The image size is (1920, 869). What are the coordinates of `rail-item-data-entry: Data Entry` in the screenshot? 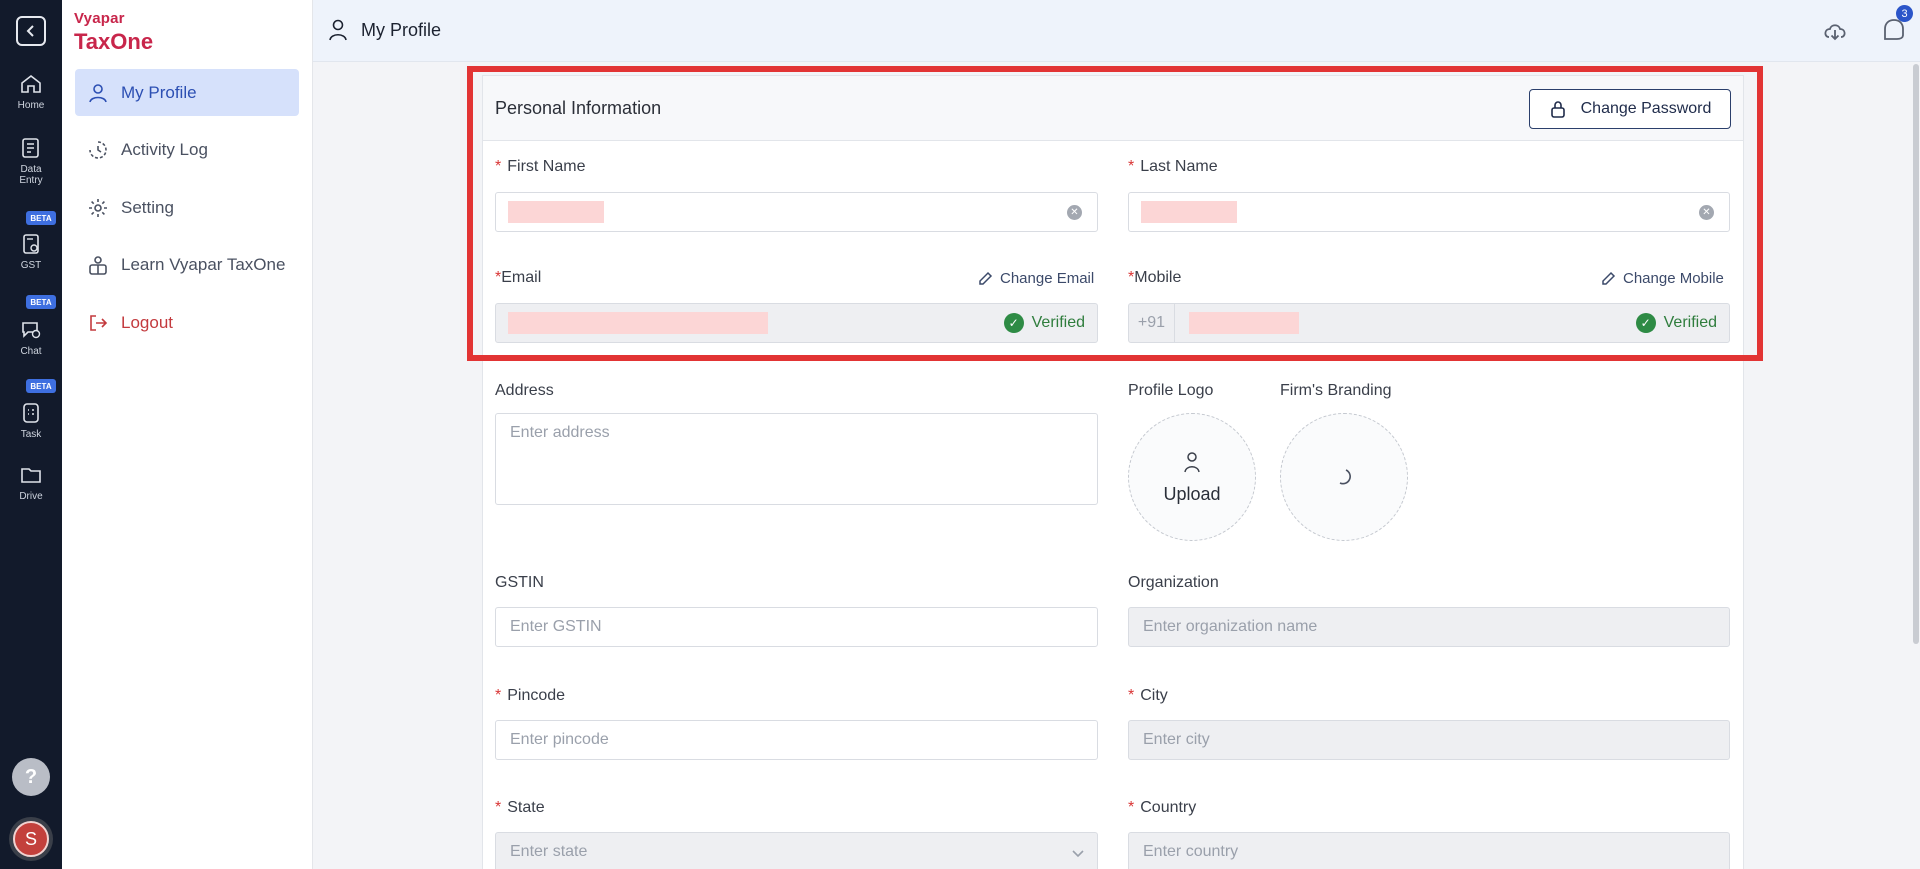 It's located at (31, 161).